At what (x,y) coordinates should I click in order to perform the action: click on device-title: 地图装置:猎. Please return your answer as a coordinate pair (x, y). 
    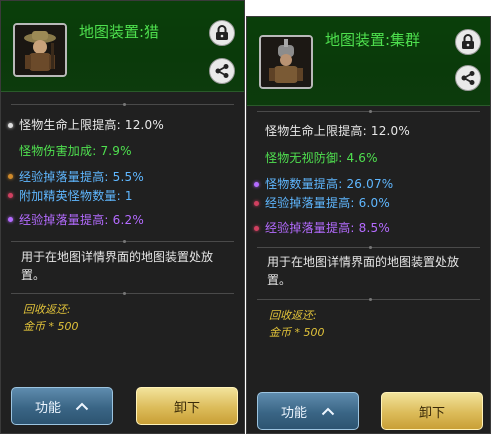
    Looking at the image, I should click on (119, 32).